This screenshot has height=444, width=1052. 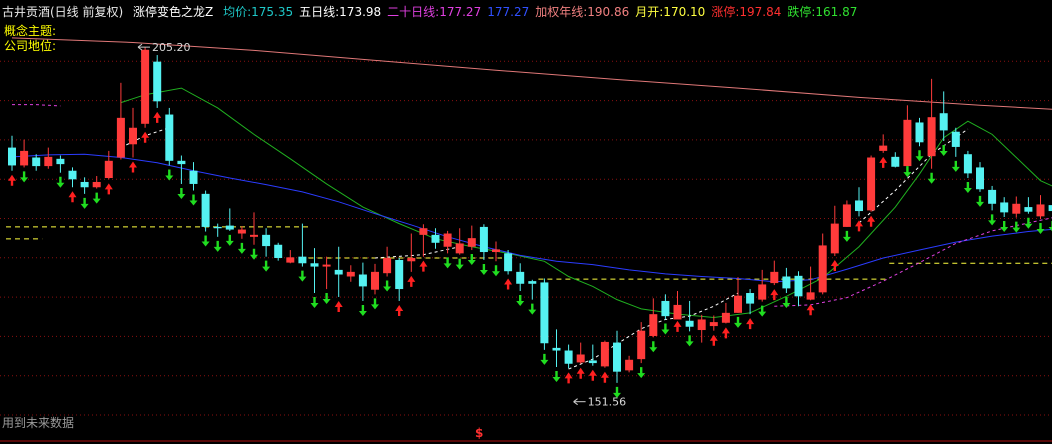 I want to click on future-data-note: 用到未来数据, so click(x=38, y=423).